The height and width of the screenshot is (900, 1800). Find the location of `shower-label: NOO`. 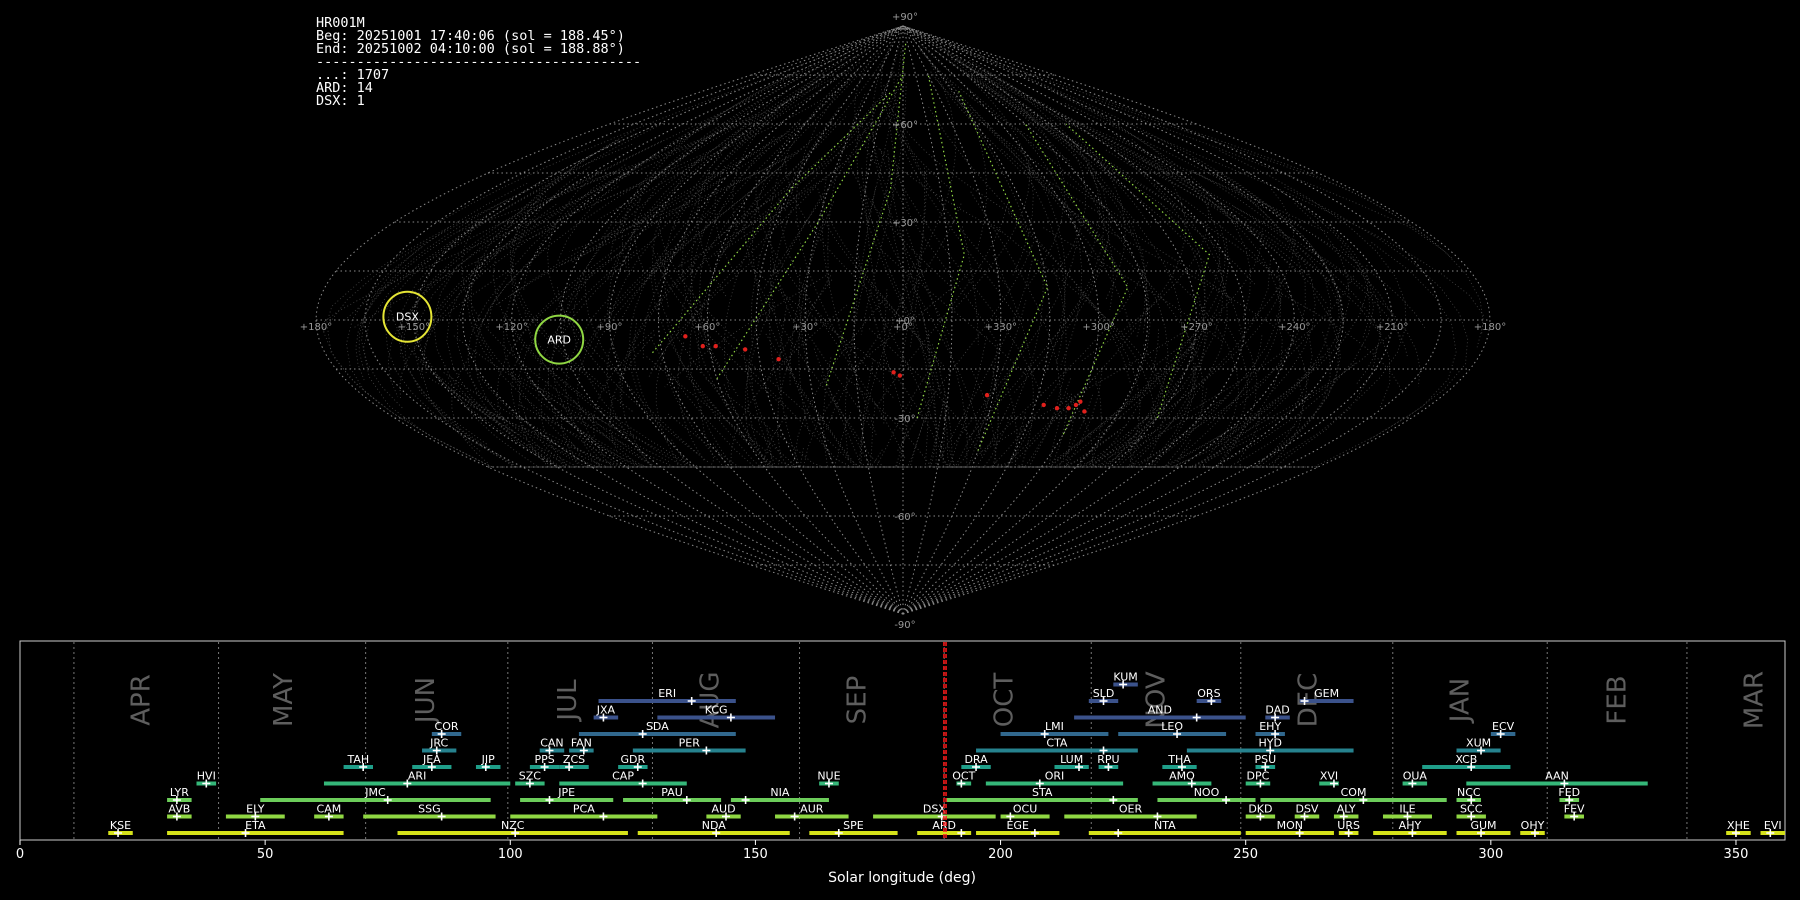

shower-label: NOO is located at coordinates (1207, 792).